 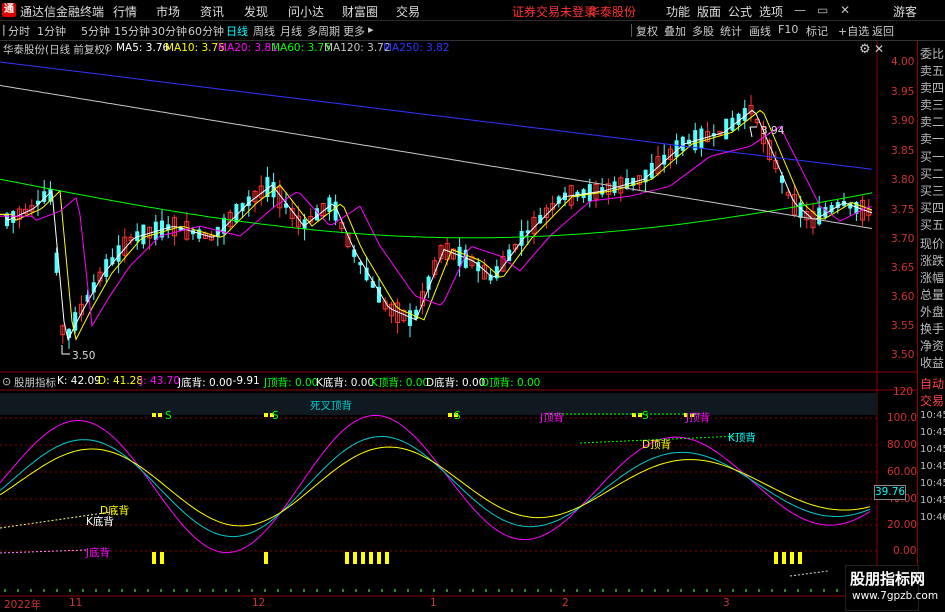 I want to click on close-icon: ✕, so click(x=845, y=10).